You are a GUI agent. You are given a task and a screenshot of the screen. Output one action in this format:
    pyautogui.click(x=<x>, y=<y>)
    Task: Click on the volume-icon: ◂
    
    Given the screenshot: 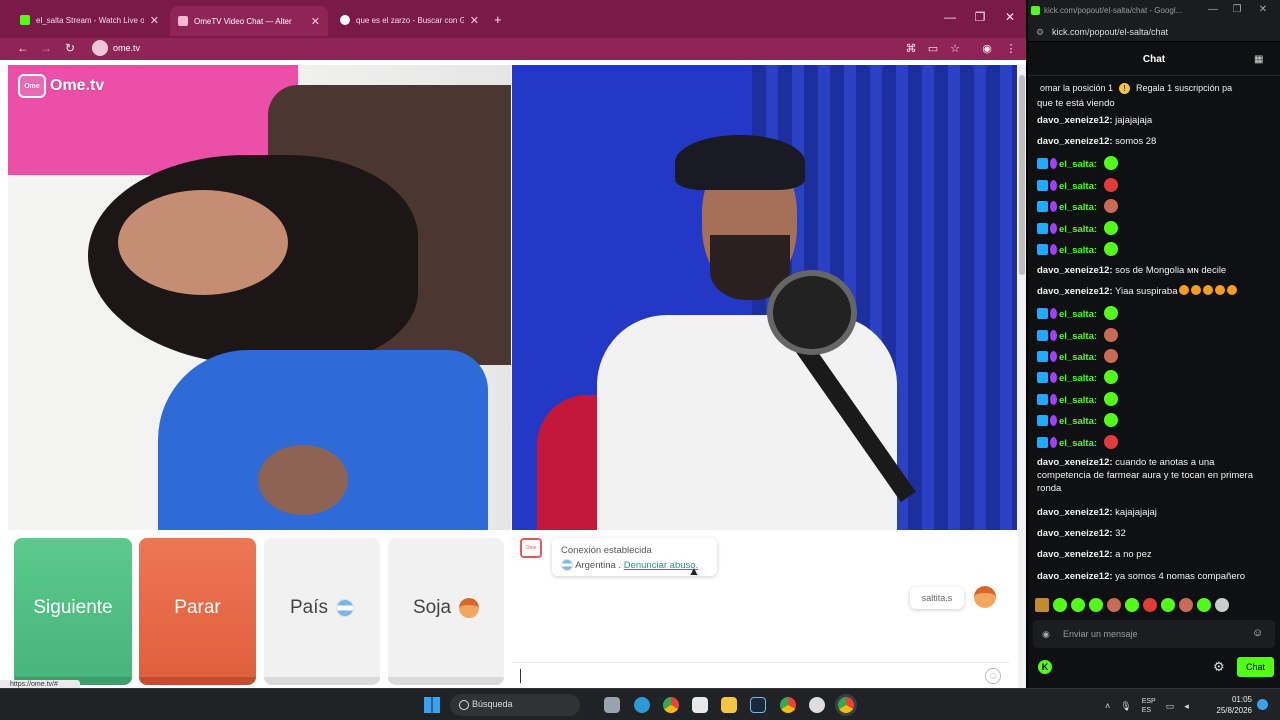 What is the action you would take?
    pyautogui.click(x=1186, y=706)
    